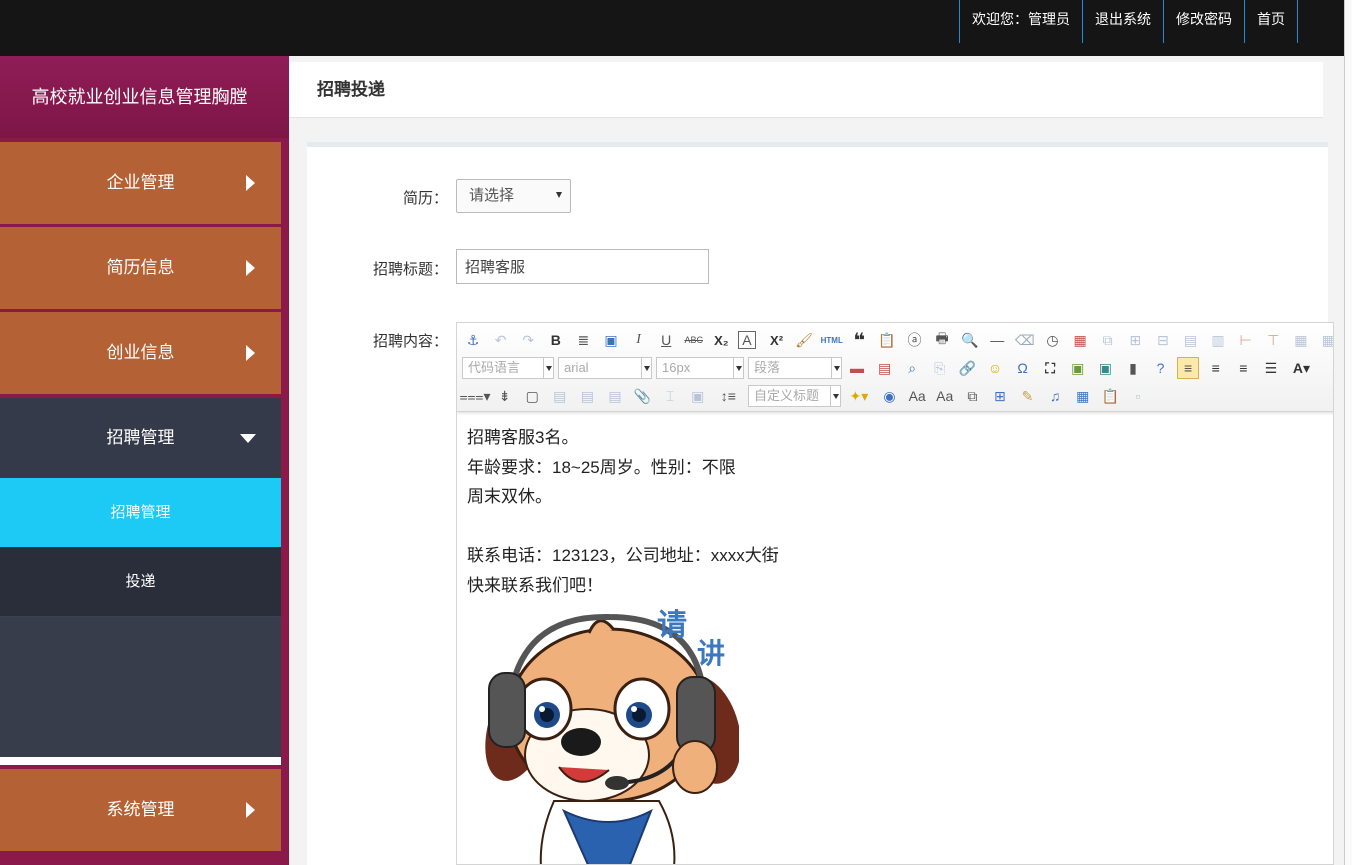 The image size is (1352, 865). What do you see at coordinates (698, 396) in the screenshot?
I see `word-image-icon: ▣` at bounding box center [698, 396].